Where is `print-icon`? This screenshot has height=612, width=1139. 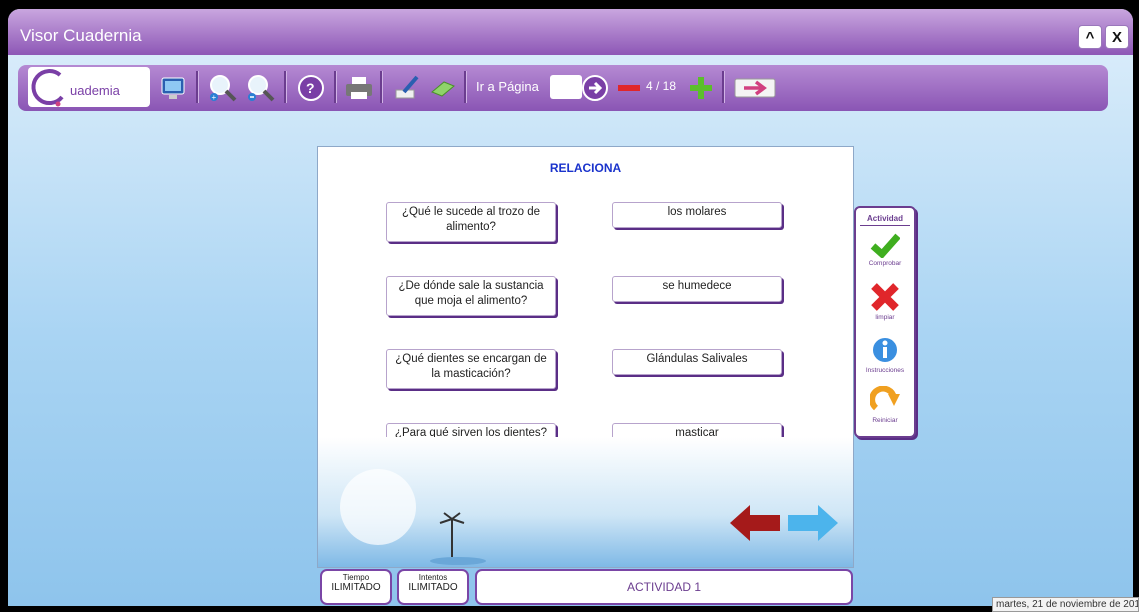
print-icon is located at coordinates (359, 88).